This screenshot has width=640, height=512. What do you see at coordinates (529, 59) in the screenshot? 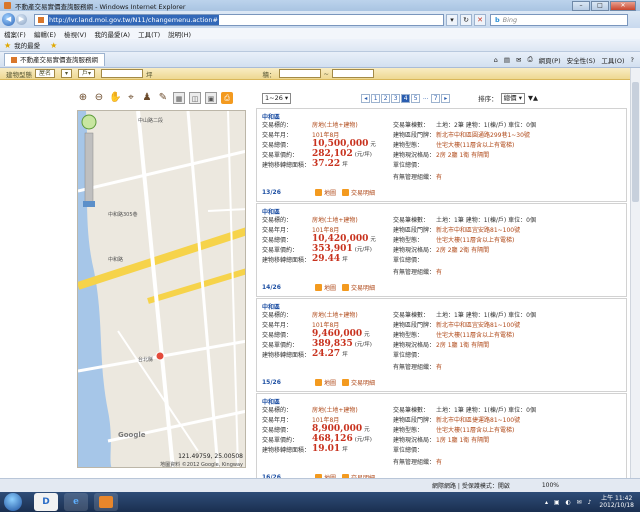
I see `print-icon: ⎙` at bounding box center [529, 59].